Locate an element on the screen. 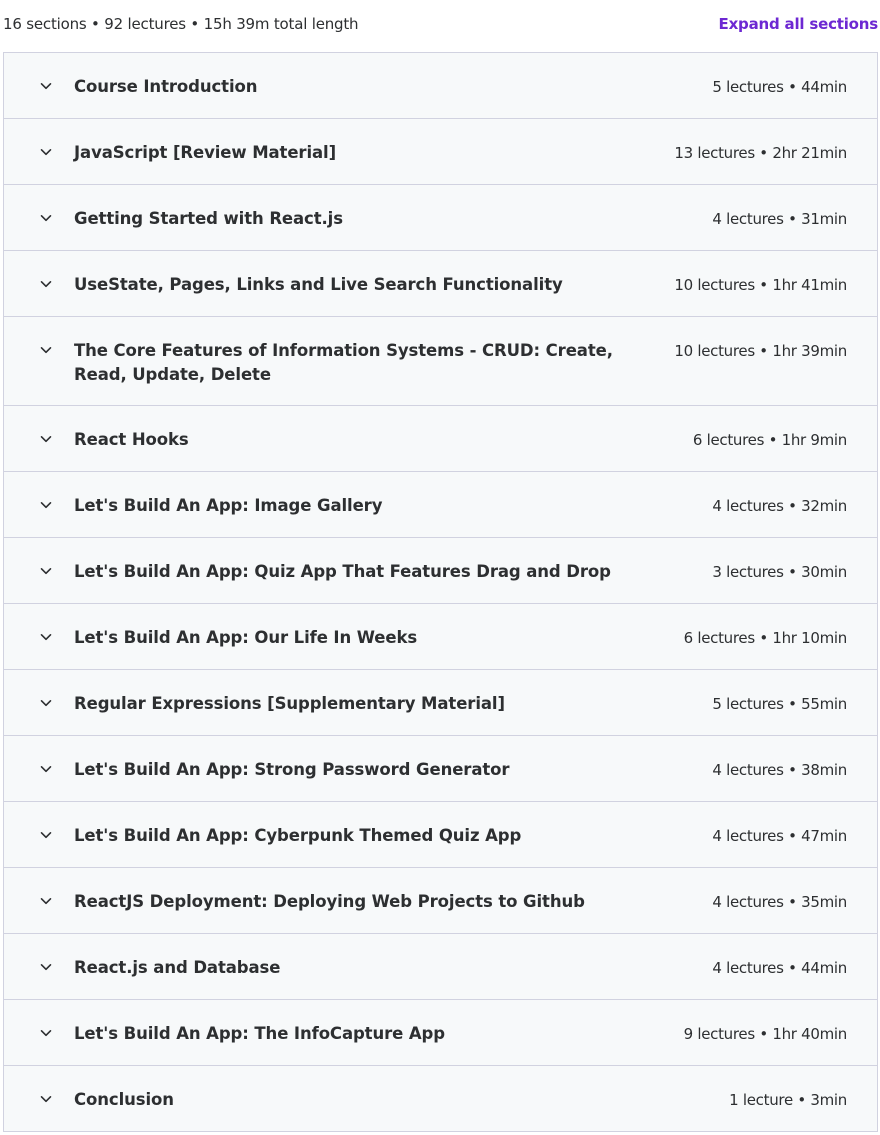 This screenshot has width=880, height=1135. section-title: Getting Started with React.js is located at coordinates (208, 218).